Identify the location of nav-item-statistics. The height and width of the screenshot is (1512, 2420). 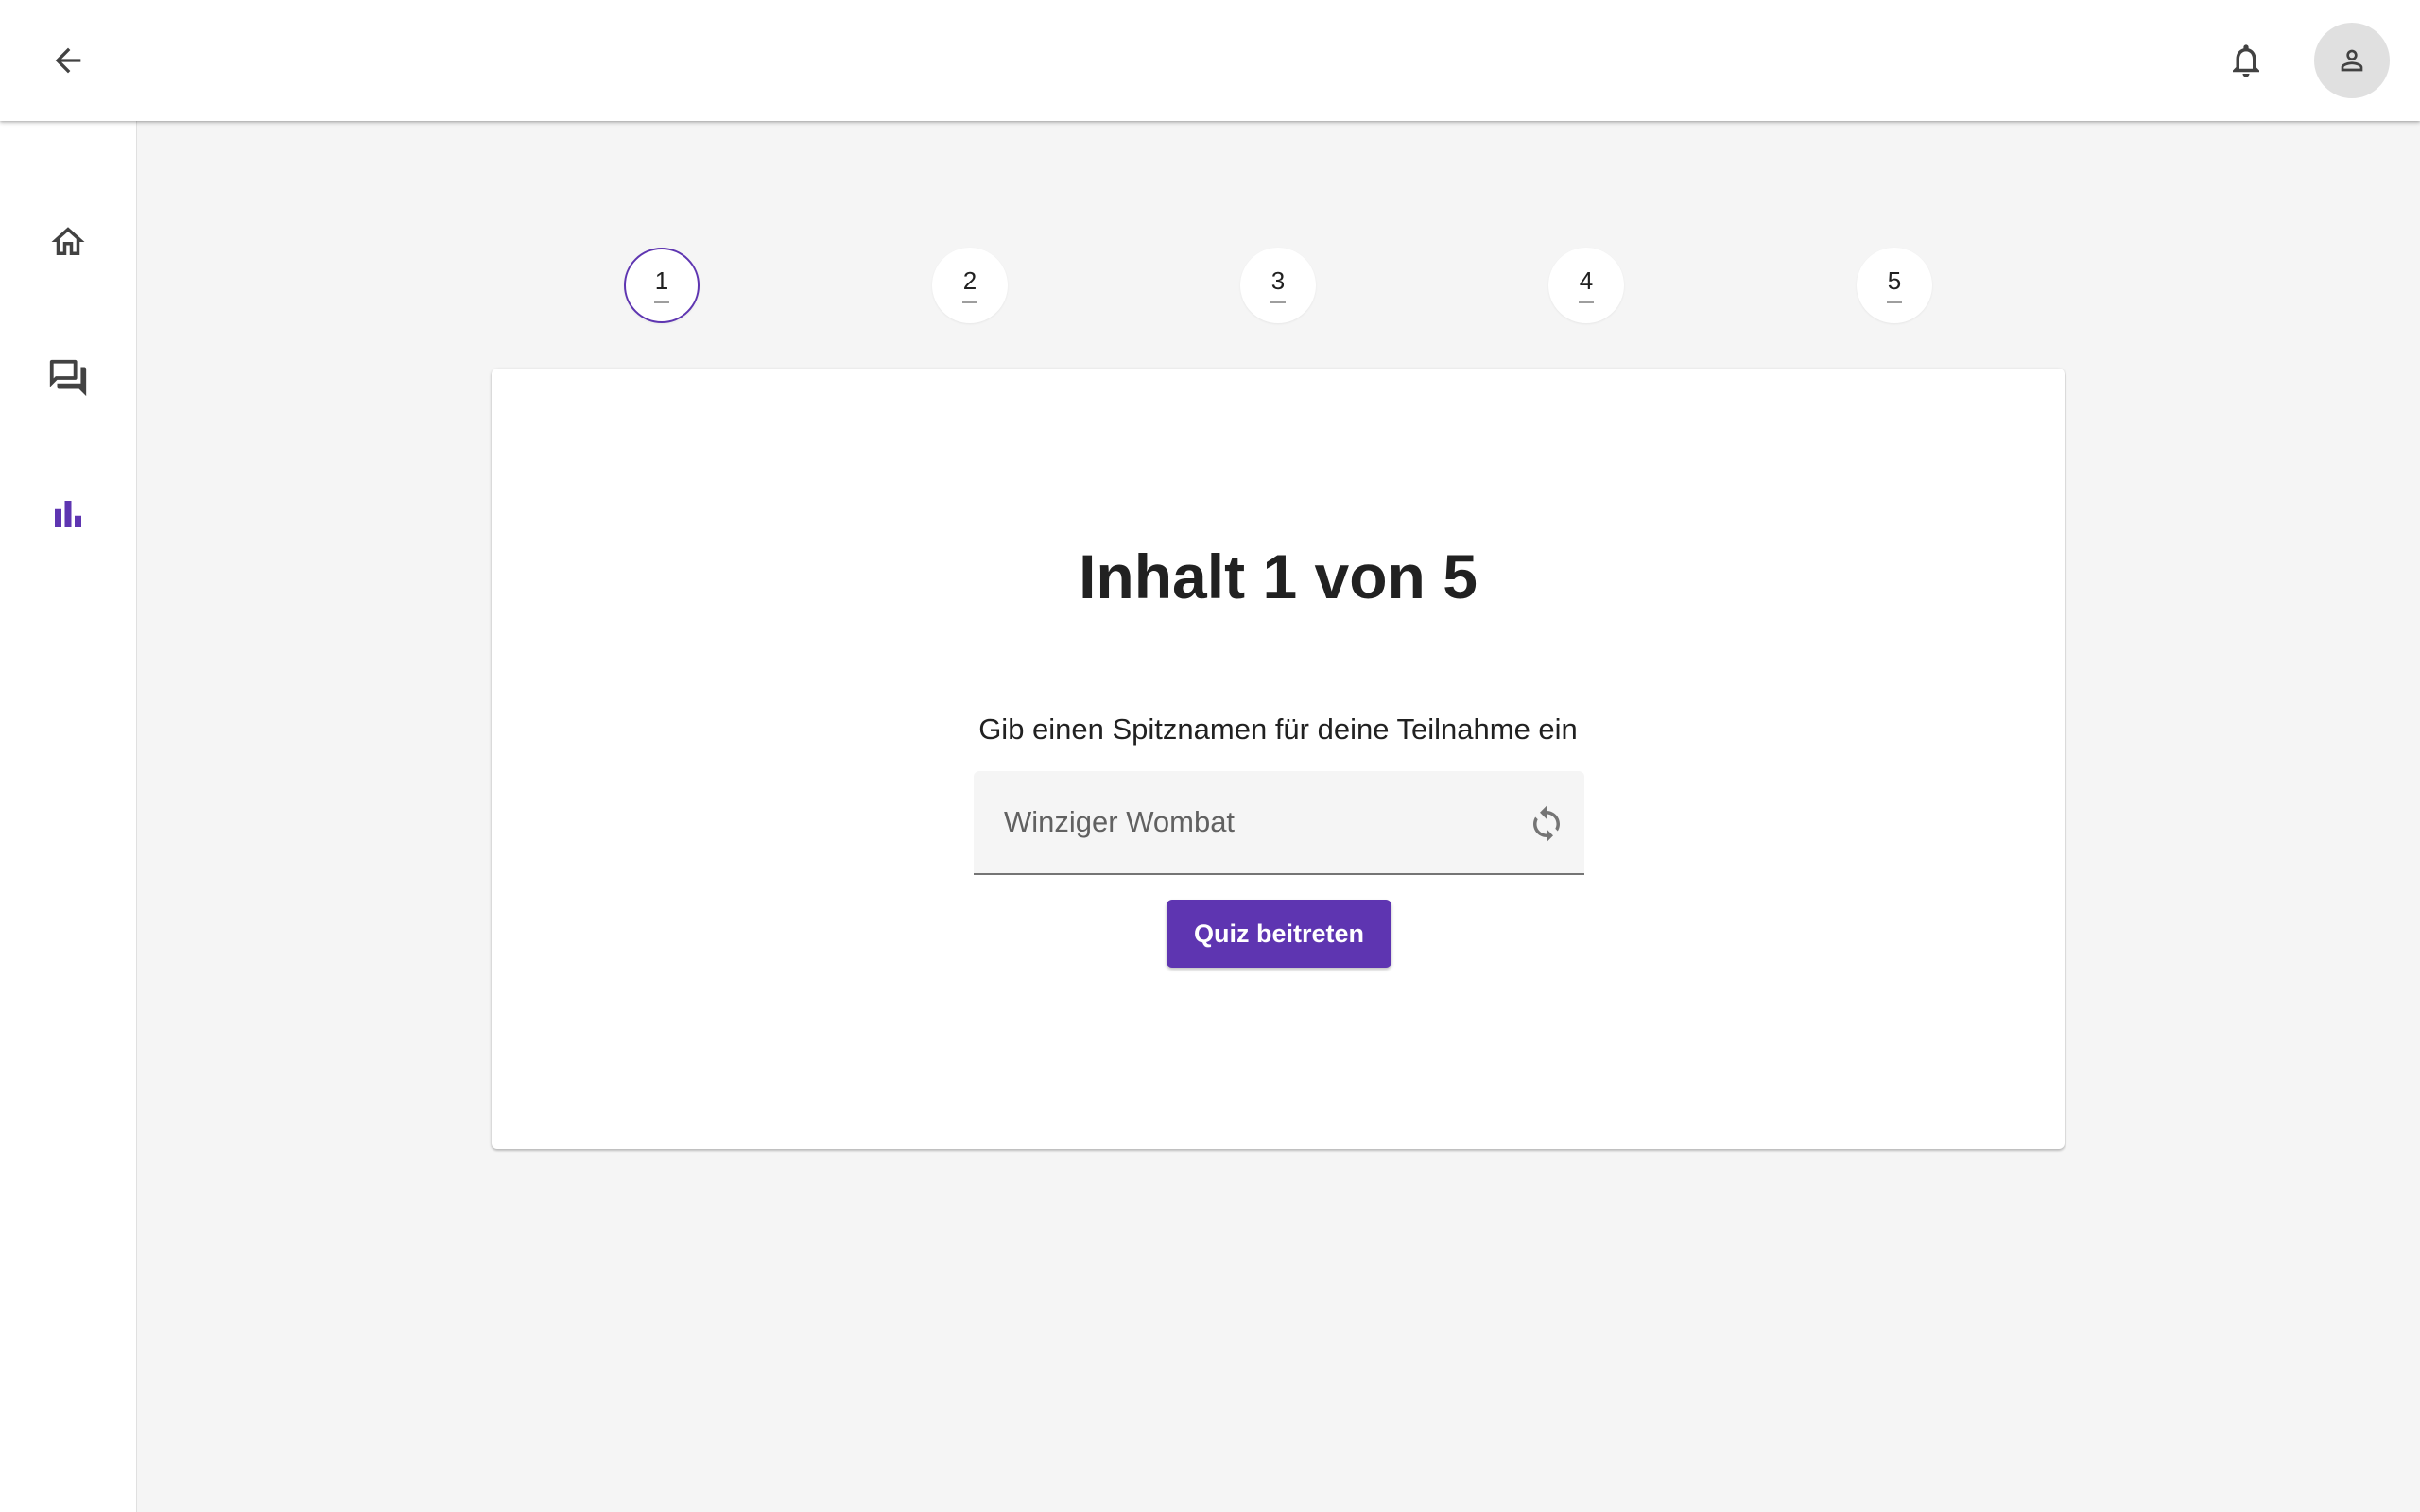
(68, 514).